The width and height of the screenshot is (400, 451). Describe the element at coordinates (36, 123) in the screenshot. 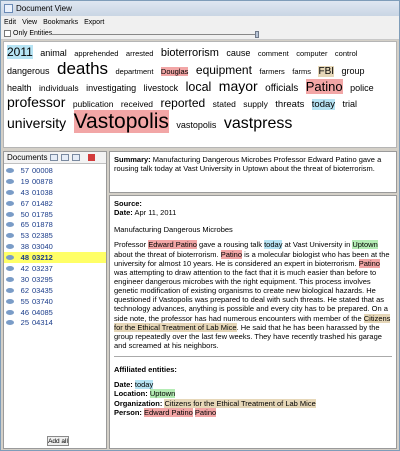

I see `cloud-word: university` at that location.